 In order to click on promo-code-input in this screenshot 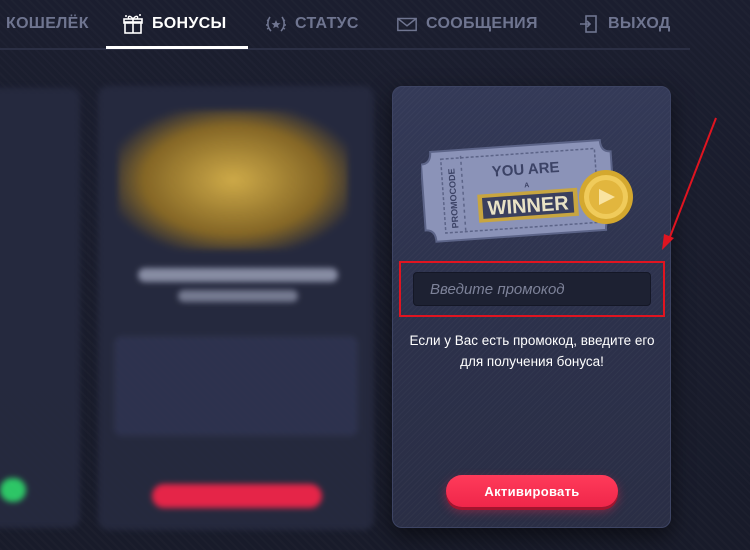, I will do `click(532, 289)`.